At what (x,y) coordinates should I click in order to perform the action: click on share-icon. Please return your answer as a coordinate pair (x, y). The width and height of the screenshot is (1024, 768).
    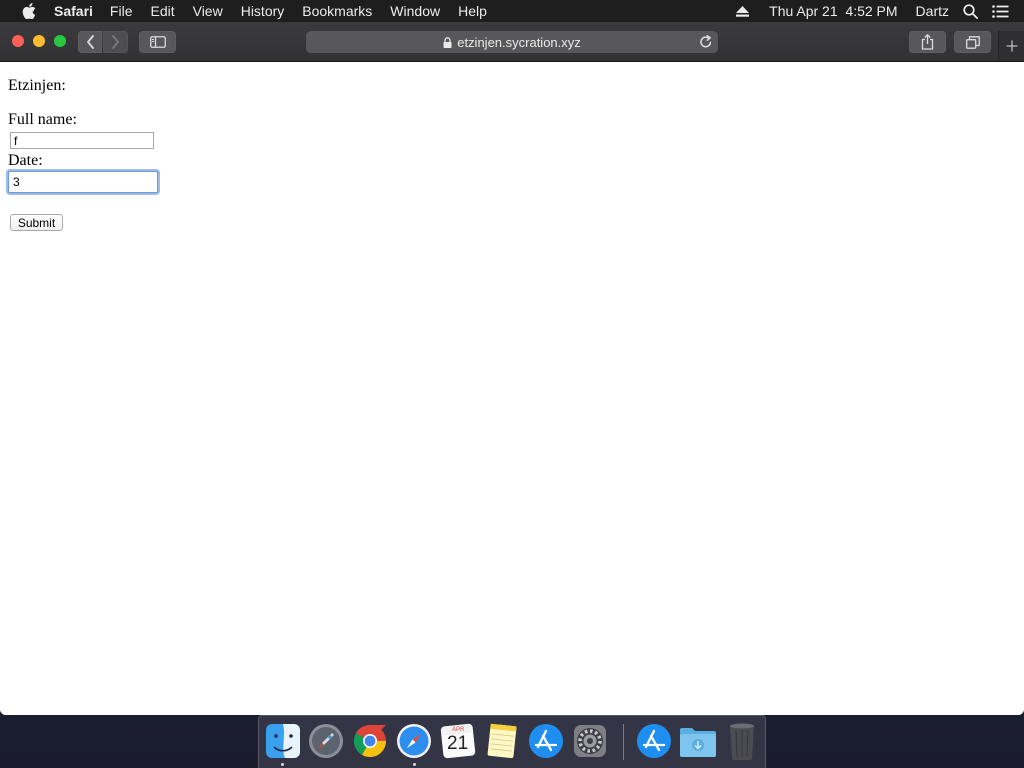
    Looking at the image, I should click on (927, 42).